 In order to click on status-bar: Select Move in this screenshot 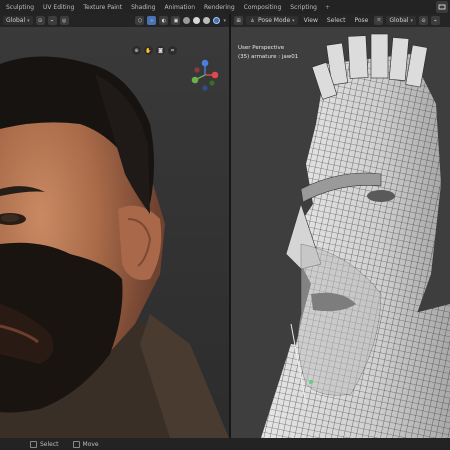, I will do `click(225, 444)`.